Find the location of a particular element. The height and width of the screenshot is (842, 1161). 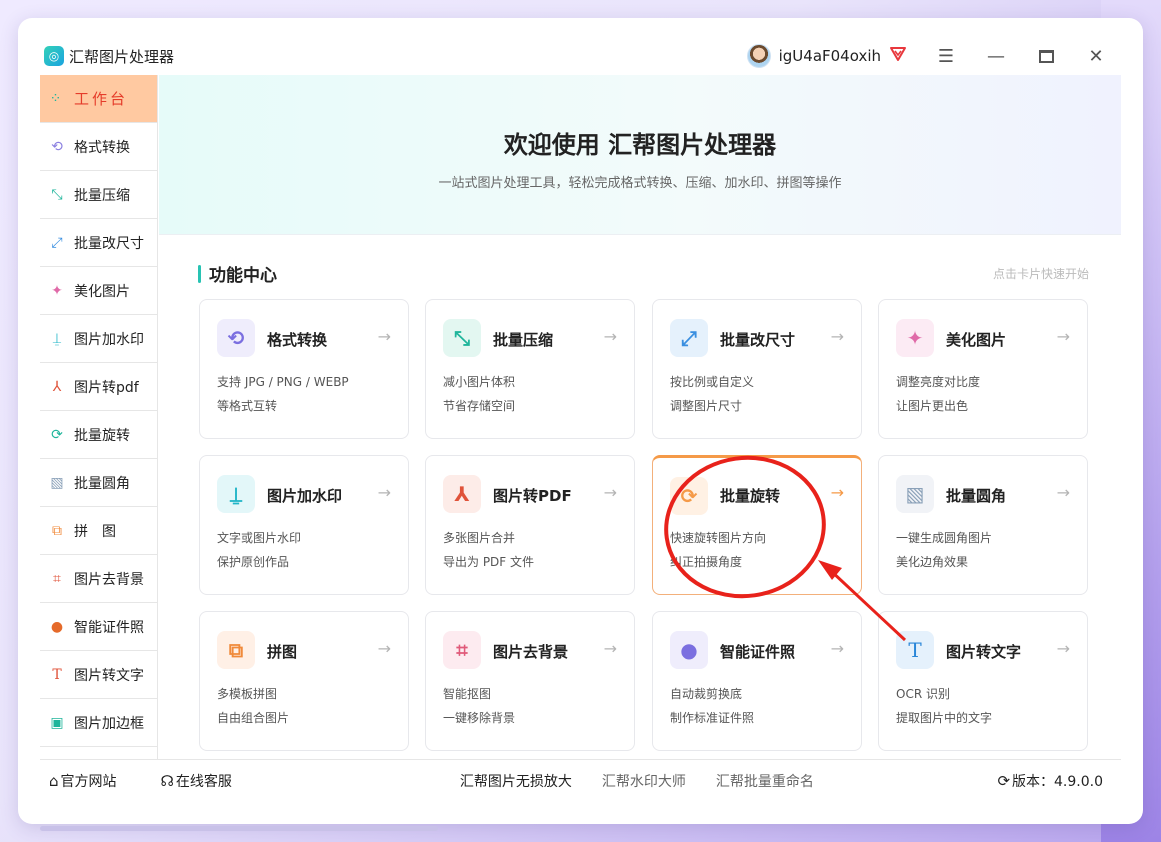

section-header: 功能中心 is located at coordinates (237, 273).